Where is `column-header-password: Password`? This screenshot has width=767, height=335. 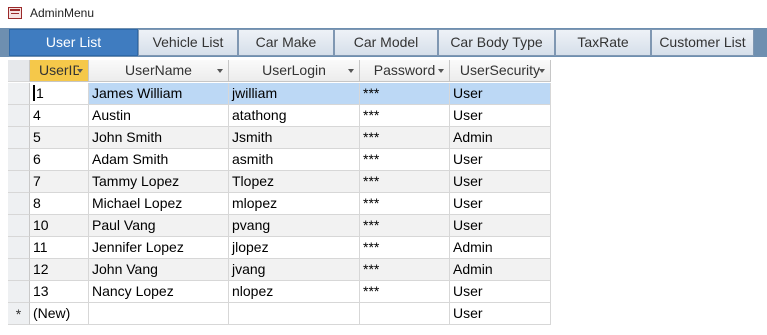 column-header-password: Password is located at coordinates (405, 71).